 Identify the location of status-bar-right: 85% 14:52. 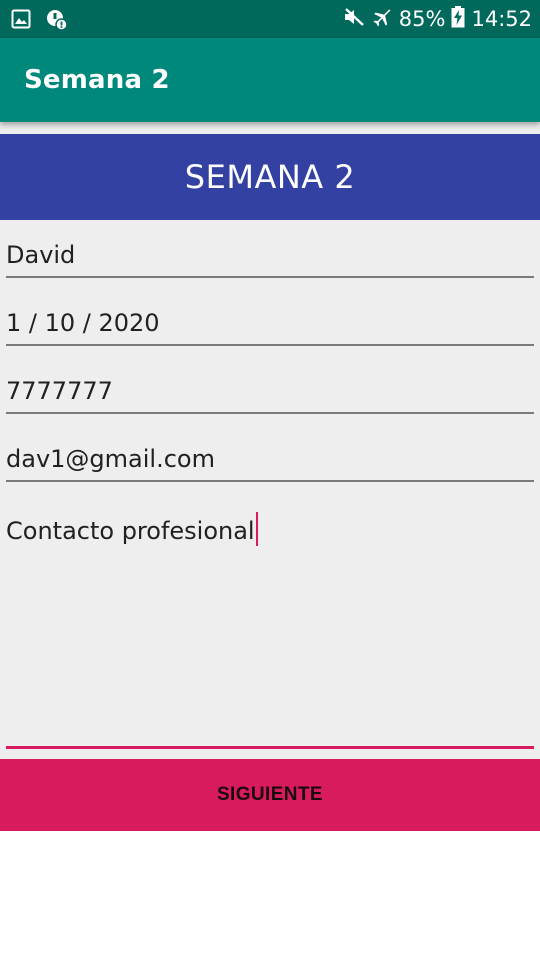
(437, 19).